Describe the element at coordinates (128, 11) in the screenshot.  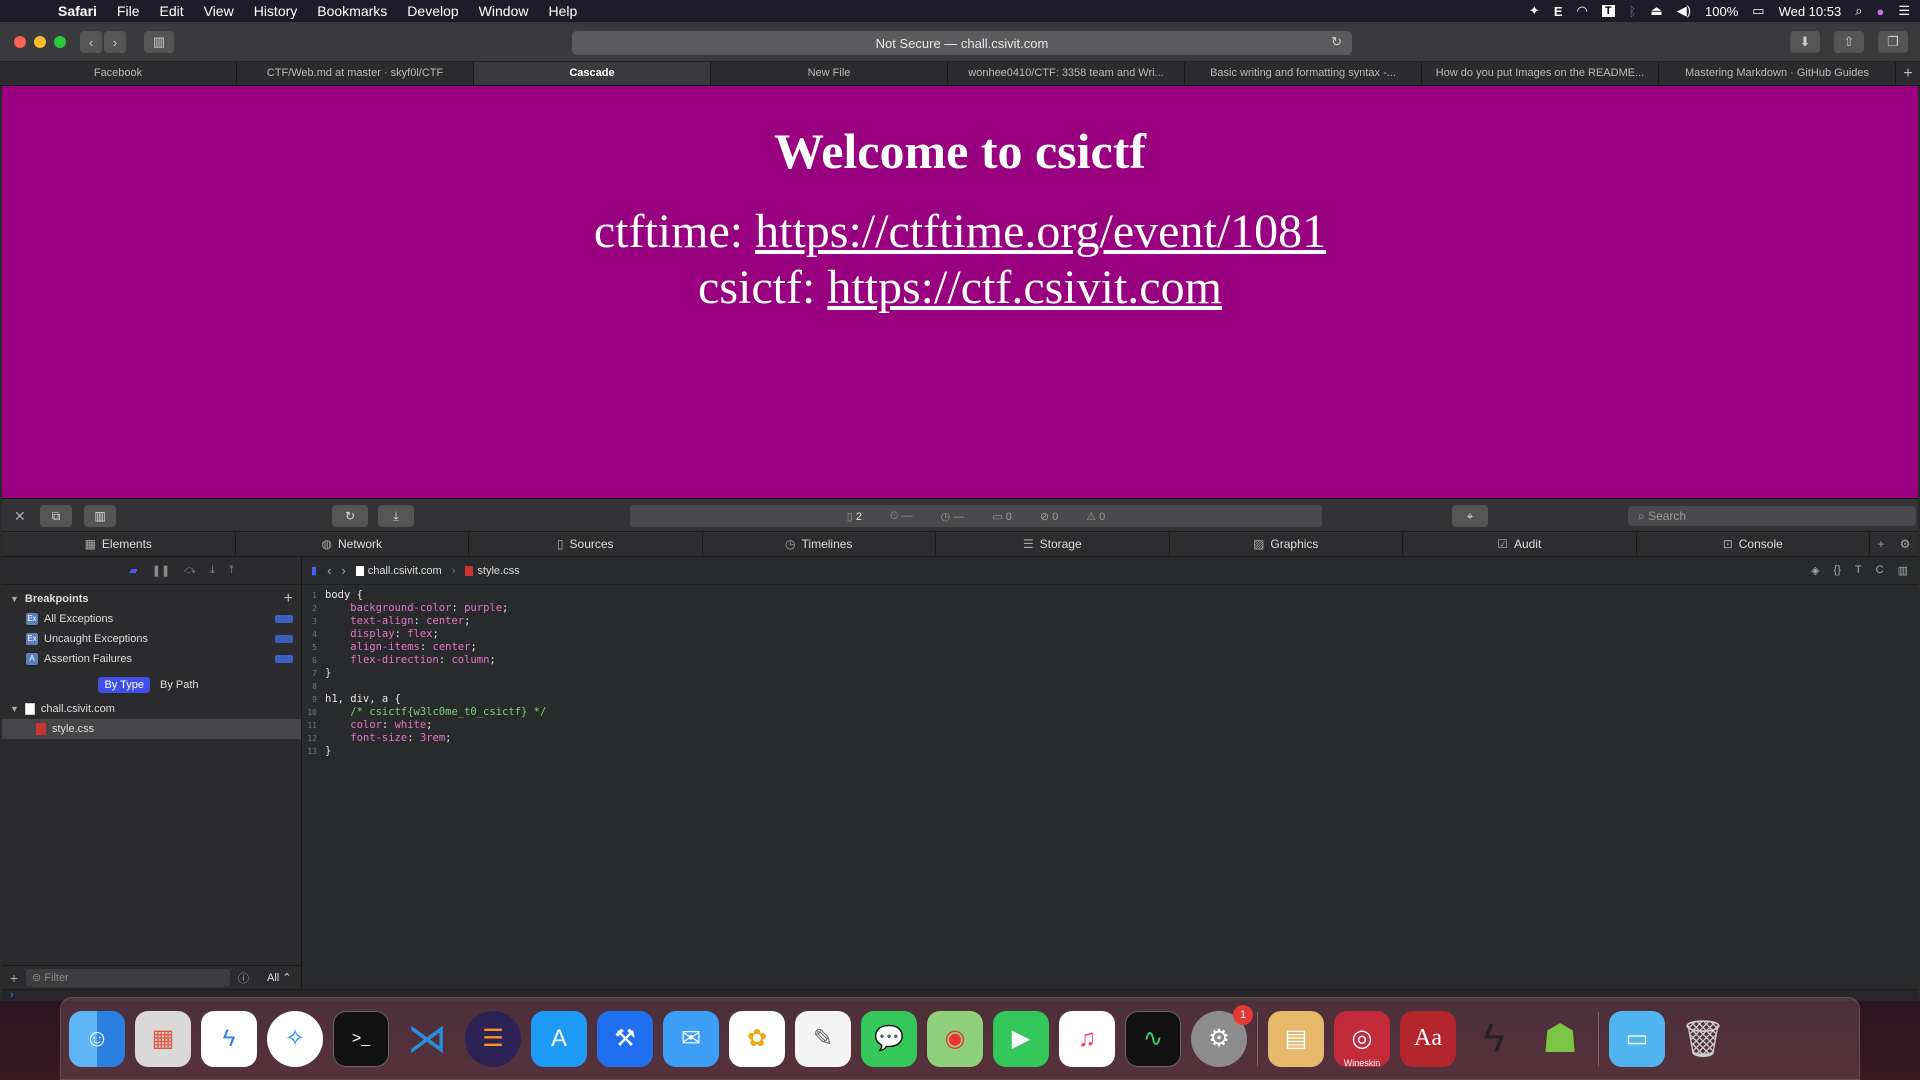
I see `menu-file: File` at that location.